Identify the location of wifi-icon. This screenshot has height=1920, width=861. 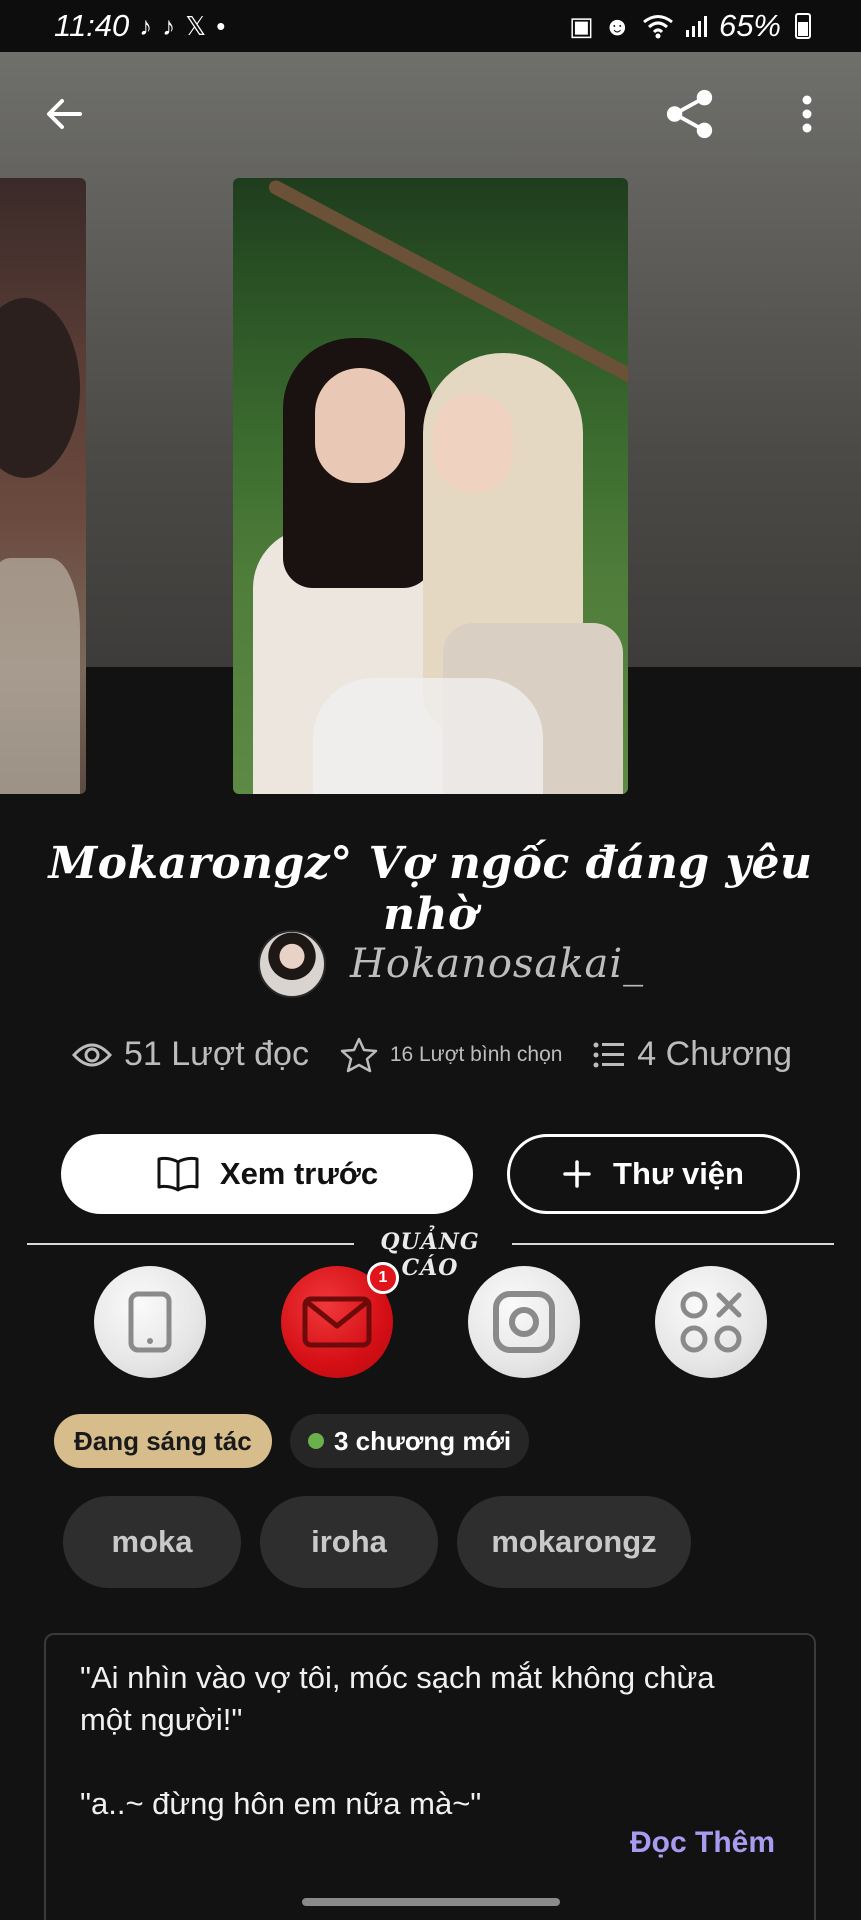
(658, 27).